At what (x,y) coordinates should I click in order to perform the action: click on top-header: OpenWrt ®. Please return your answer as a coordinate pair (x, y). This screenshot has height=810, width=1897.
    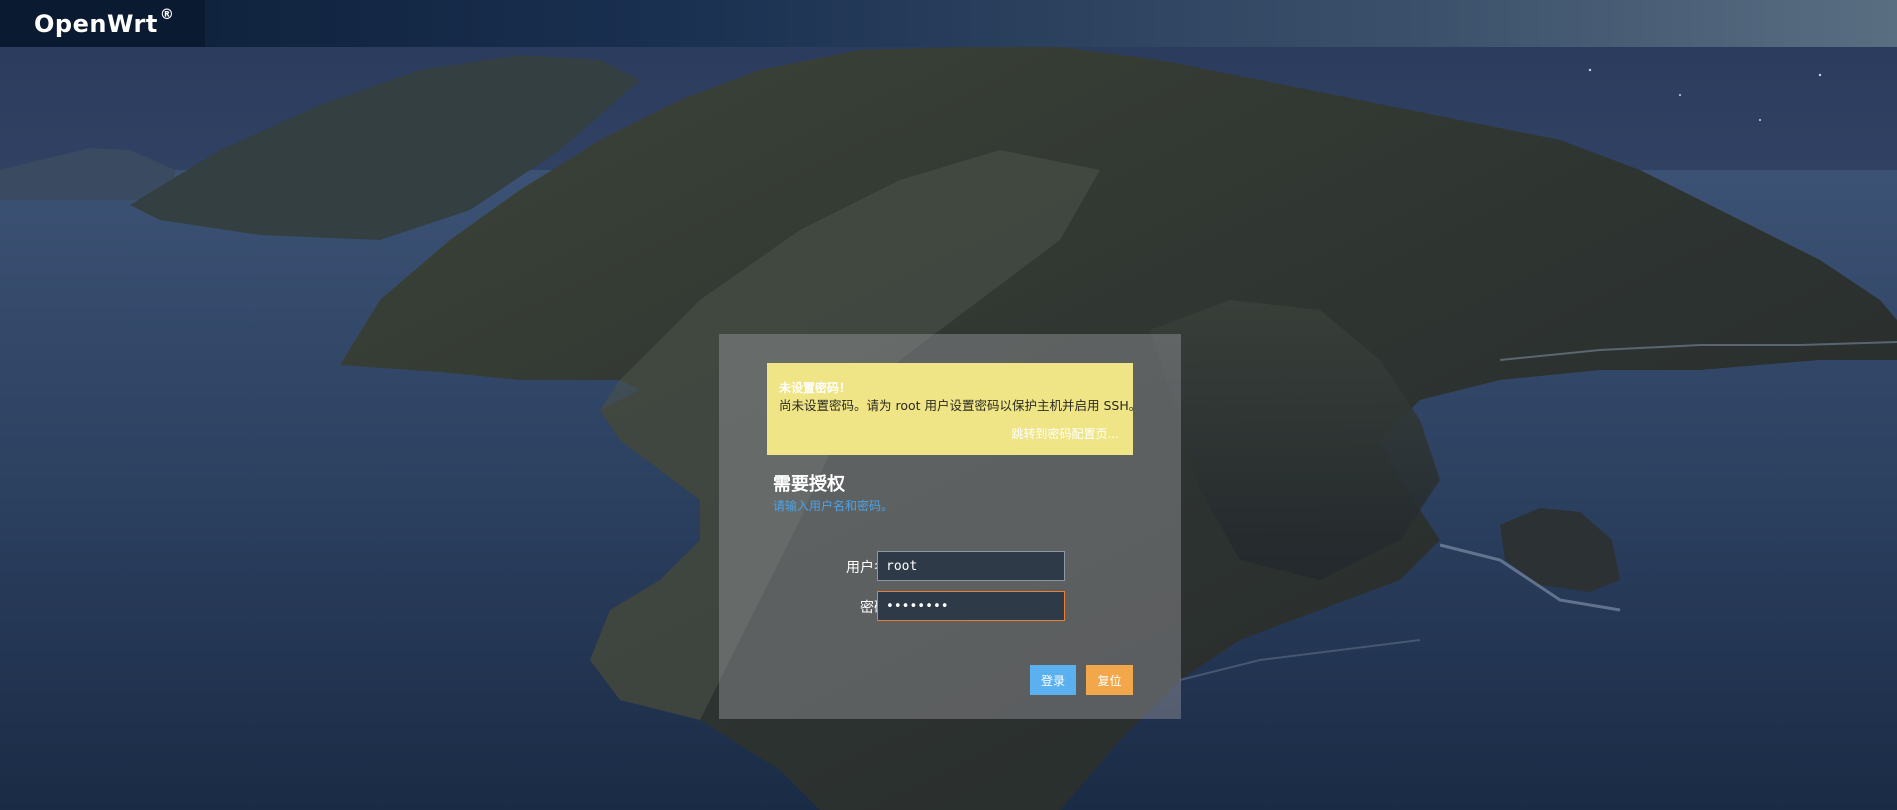
    Looking at the image, I should click on (948, 23).